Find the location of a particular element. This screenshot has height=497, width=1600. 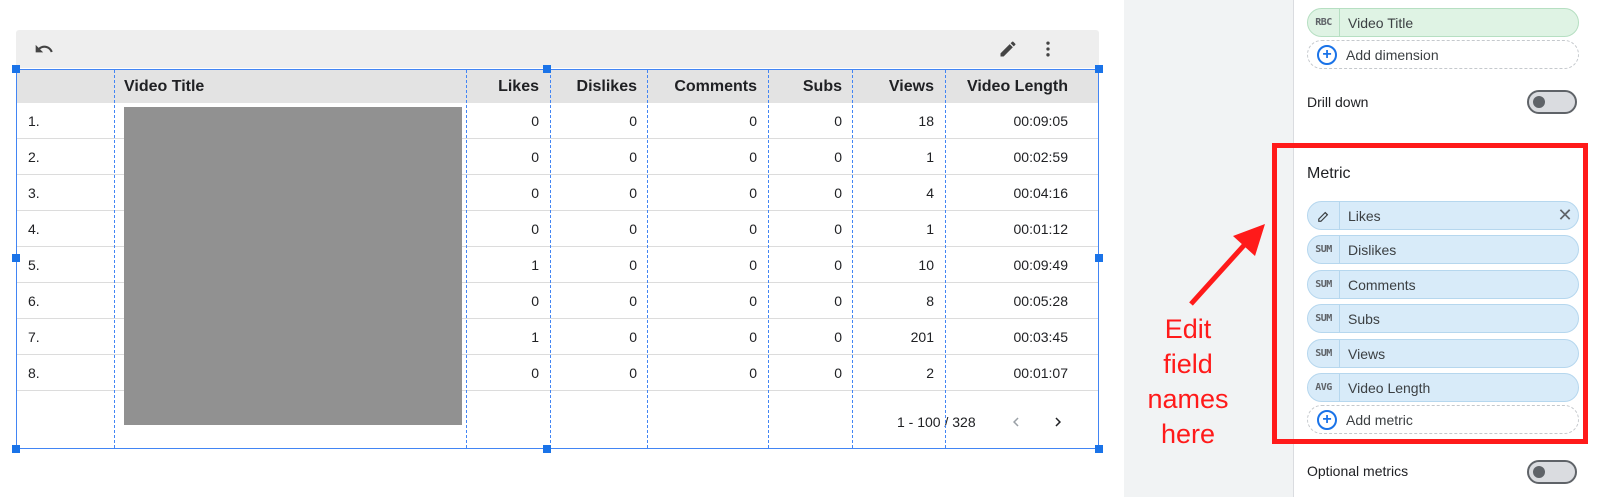

row-number: 8. is located at coordinates (34, 373).